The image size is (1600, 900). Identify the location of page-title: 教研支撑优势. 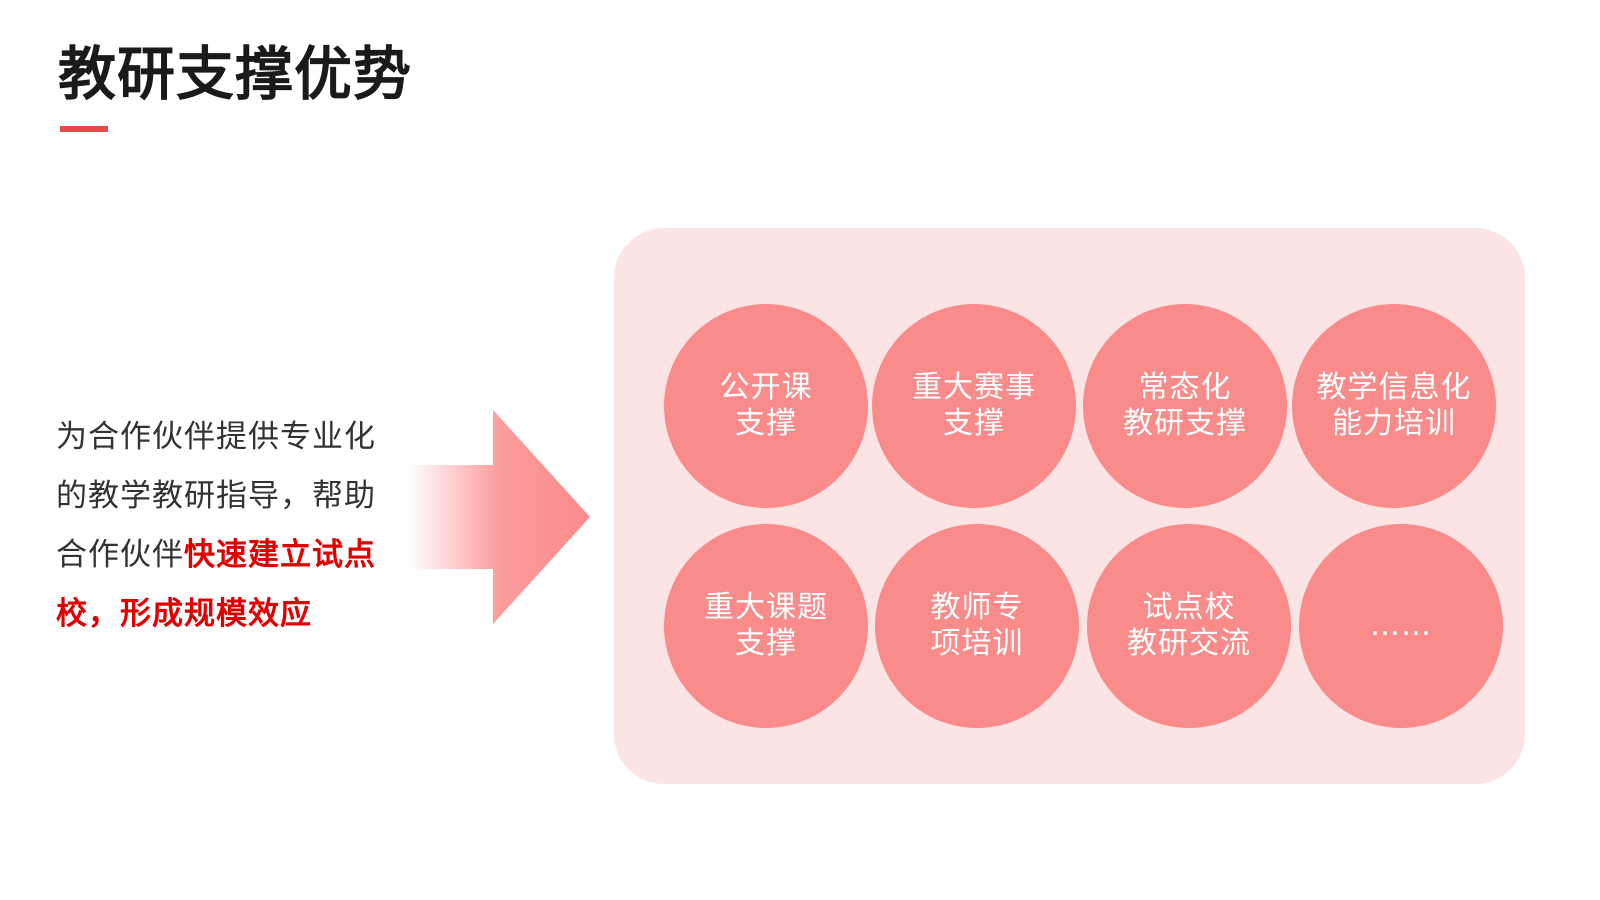
(235, 74).